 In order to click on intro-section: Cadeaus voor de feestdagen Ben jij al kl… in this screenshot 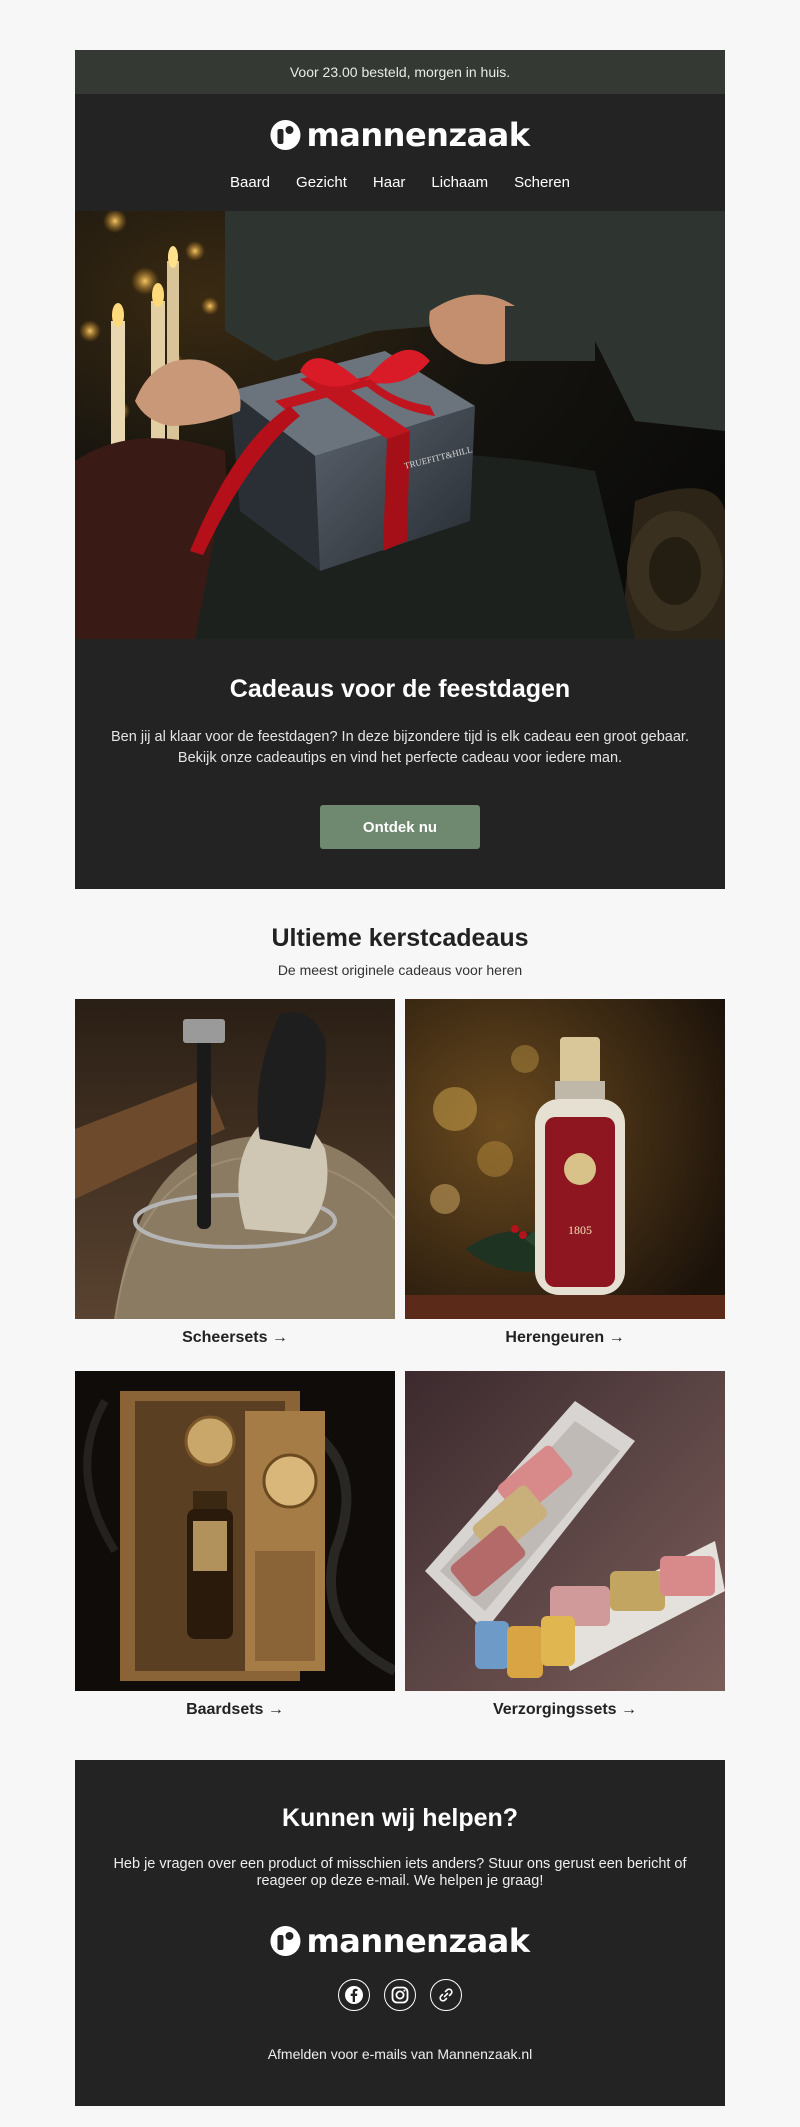, I will do `click(400, 764)`.